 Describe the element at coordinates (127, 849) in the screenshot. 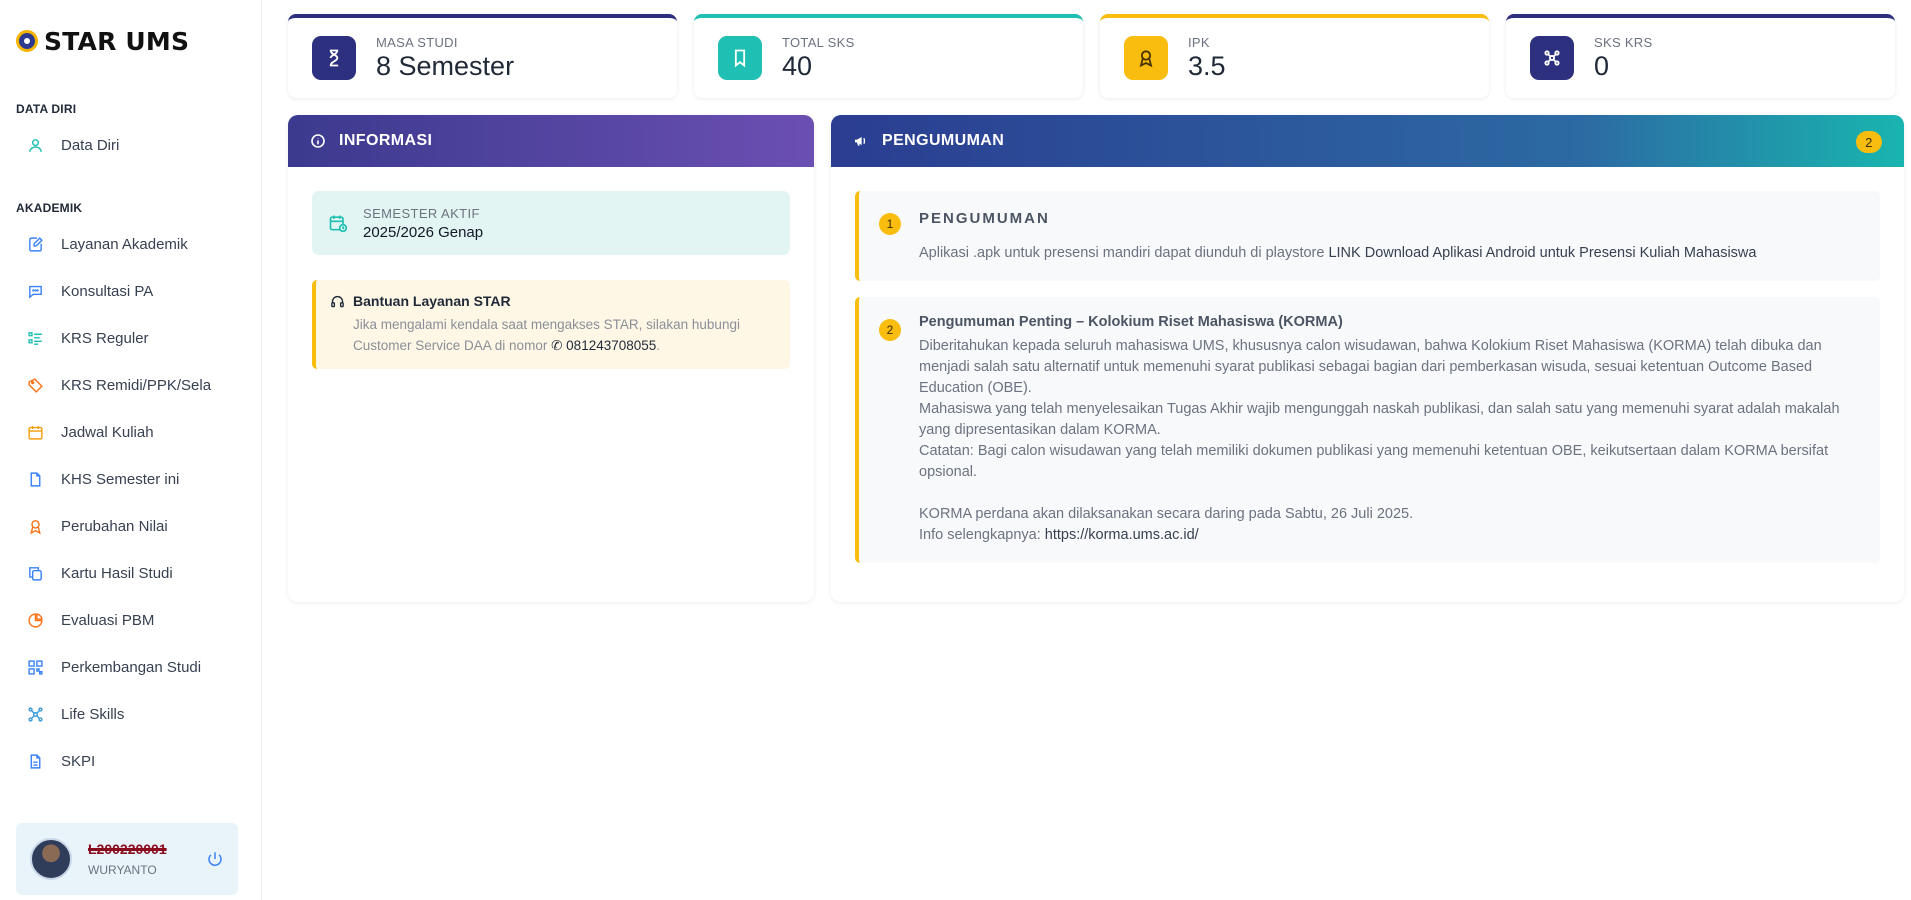

I see `user-nim: L200220001` at that location.